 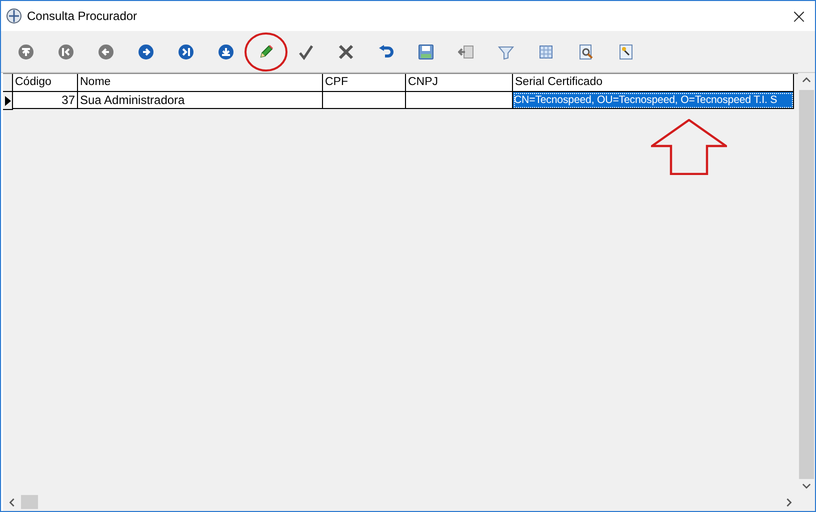 What do you see at coordinates (653, 100) in the screenshot?
I see `table-cell: CN=Tecnospeed, OU=Tecnospeed, O=Tecnospeed T.I. S` at bounding box center [653, 100].